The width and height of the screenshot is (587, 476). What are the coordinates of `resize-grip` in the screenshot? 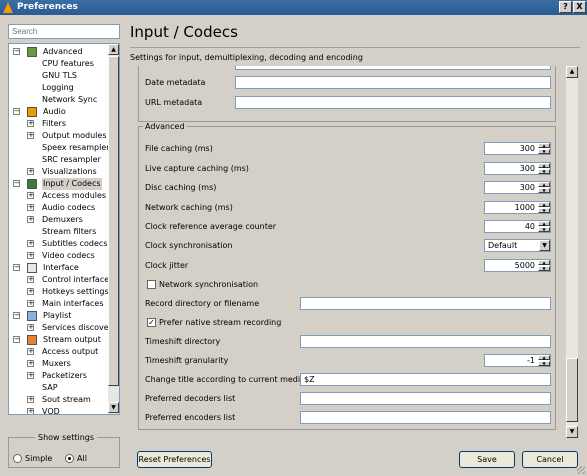 It's located at (581, 470).